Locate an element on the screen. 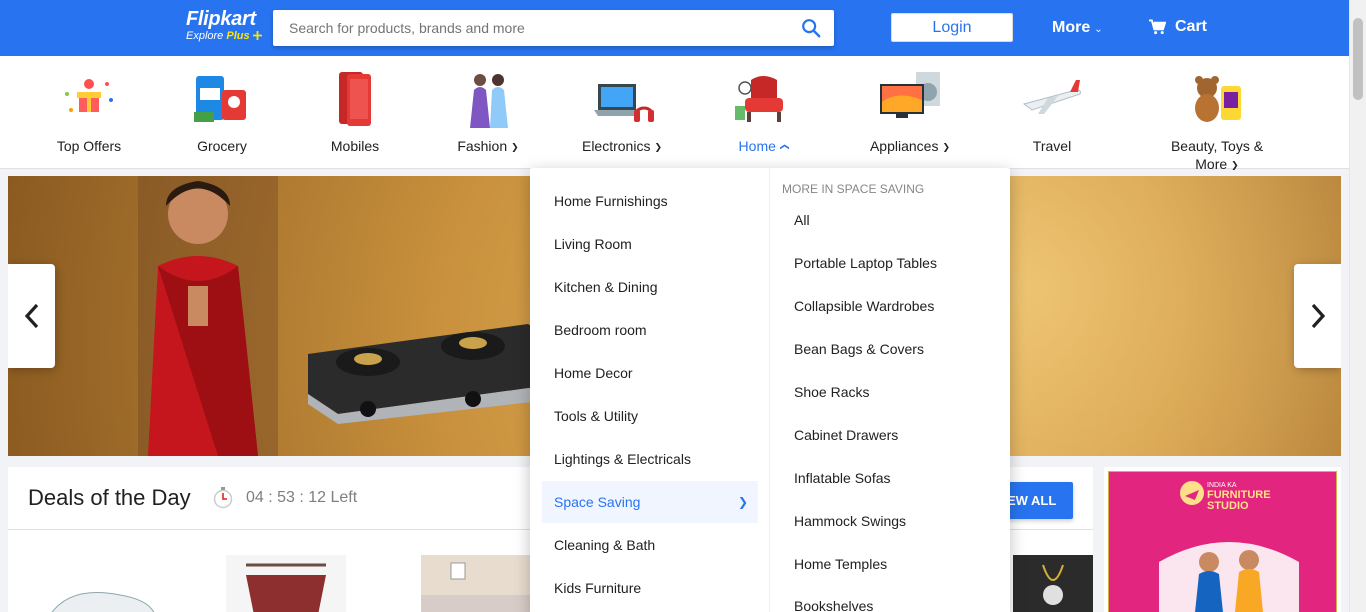  banner-next-button is located at coordinates (1317, 316).